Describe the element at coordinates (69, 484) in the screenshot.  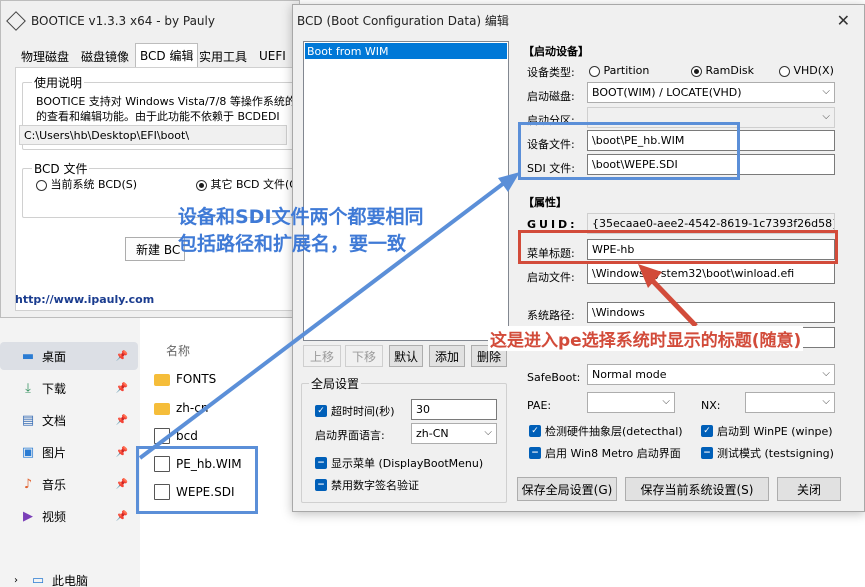
I see `nav-item-music: ♪ 音乐 📌` at that location.